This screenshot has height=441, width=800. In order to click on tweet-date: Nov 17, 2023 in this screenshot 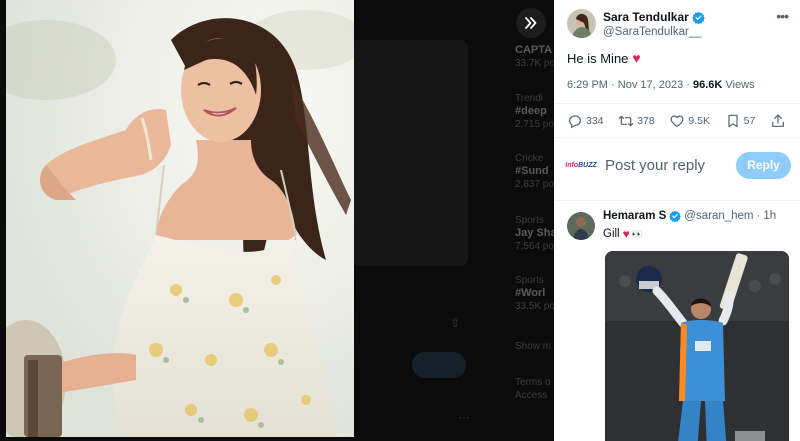, I will do `click(650, 85)`.